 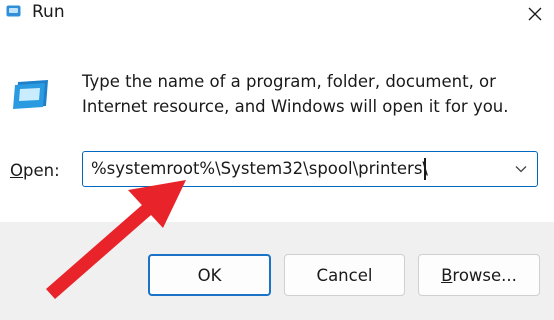 What do you see at coordinates (344, 275) in the screenshot?
I see `cancel-button: Cancel` at bounding box center [344, 275].